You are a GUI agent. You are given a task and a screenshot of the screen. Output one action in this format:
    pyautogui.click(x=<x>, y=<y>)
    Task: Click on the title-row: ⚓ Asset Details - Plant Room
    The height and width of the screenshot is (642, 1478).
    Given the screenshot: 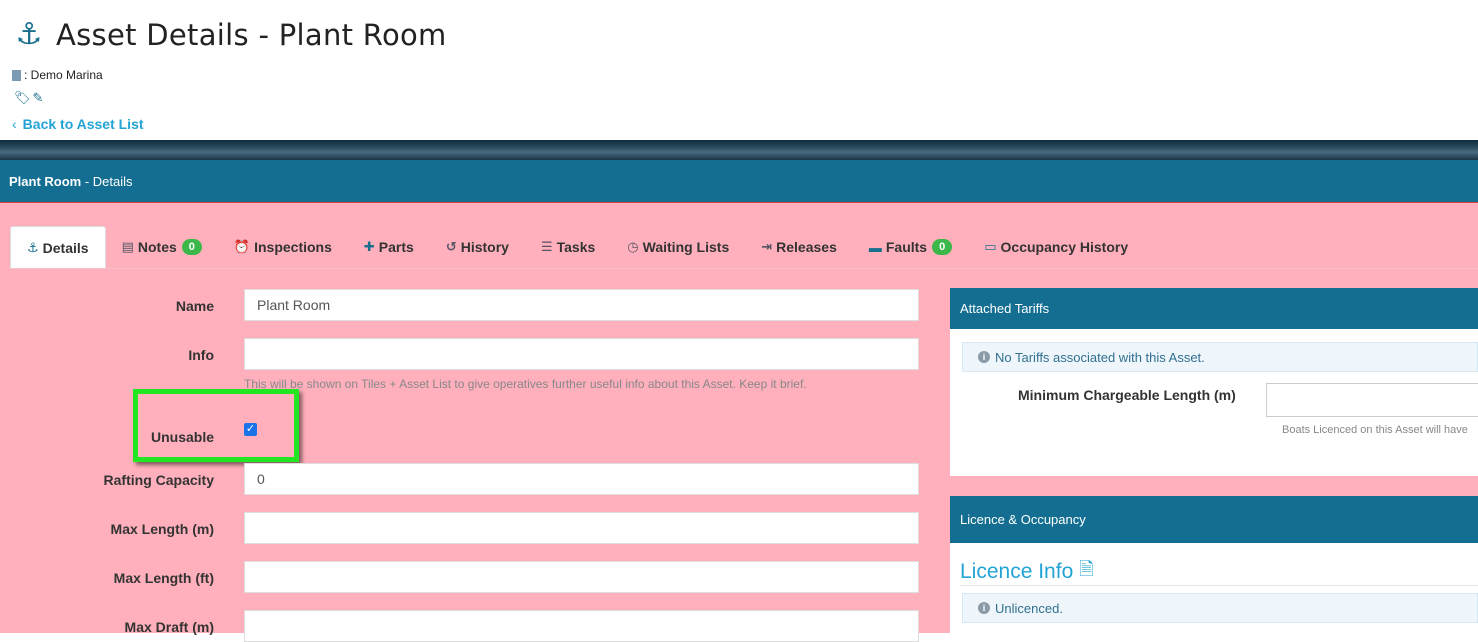 What is the action you would take?
    pyautogui.click(x=229, y=35)
    